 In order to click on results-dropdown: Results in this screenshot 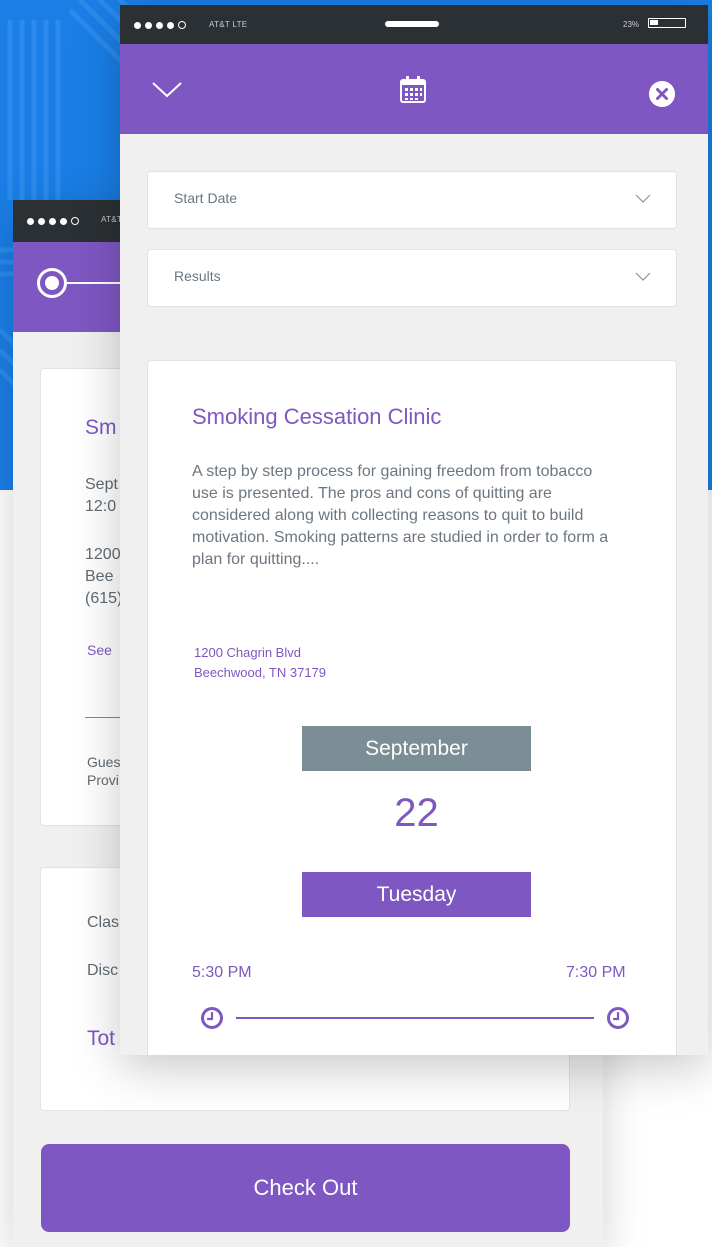, I will do `click(412, 278)`.